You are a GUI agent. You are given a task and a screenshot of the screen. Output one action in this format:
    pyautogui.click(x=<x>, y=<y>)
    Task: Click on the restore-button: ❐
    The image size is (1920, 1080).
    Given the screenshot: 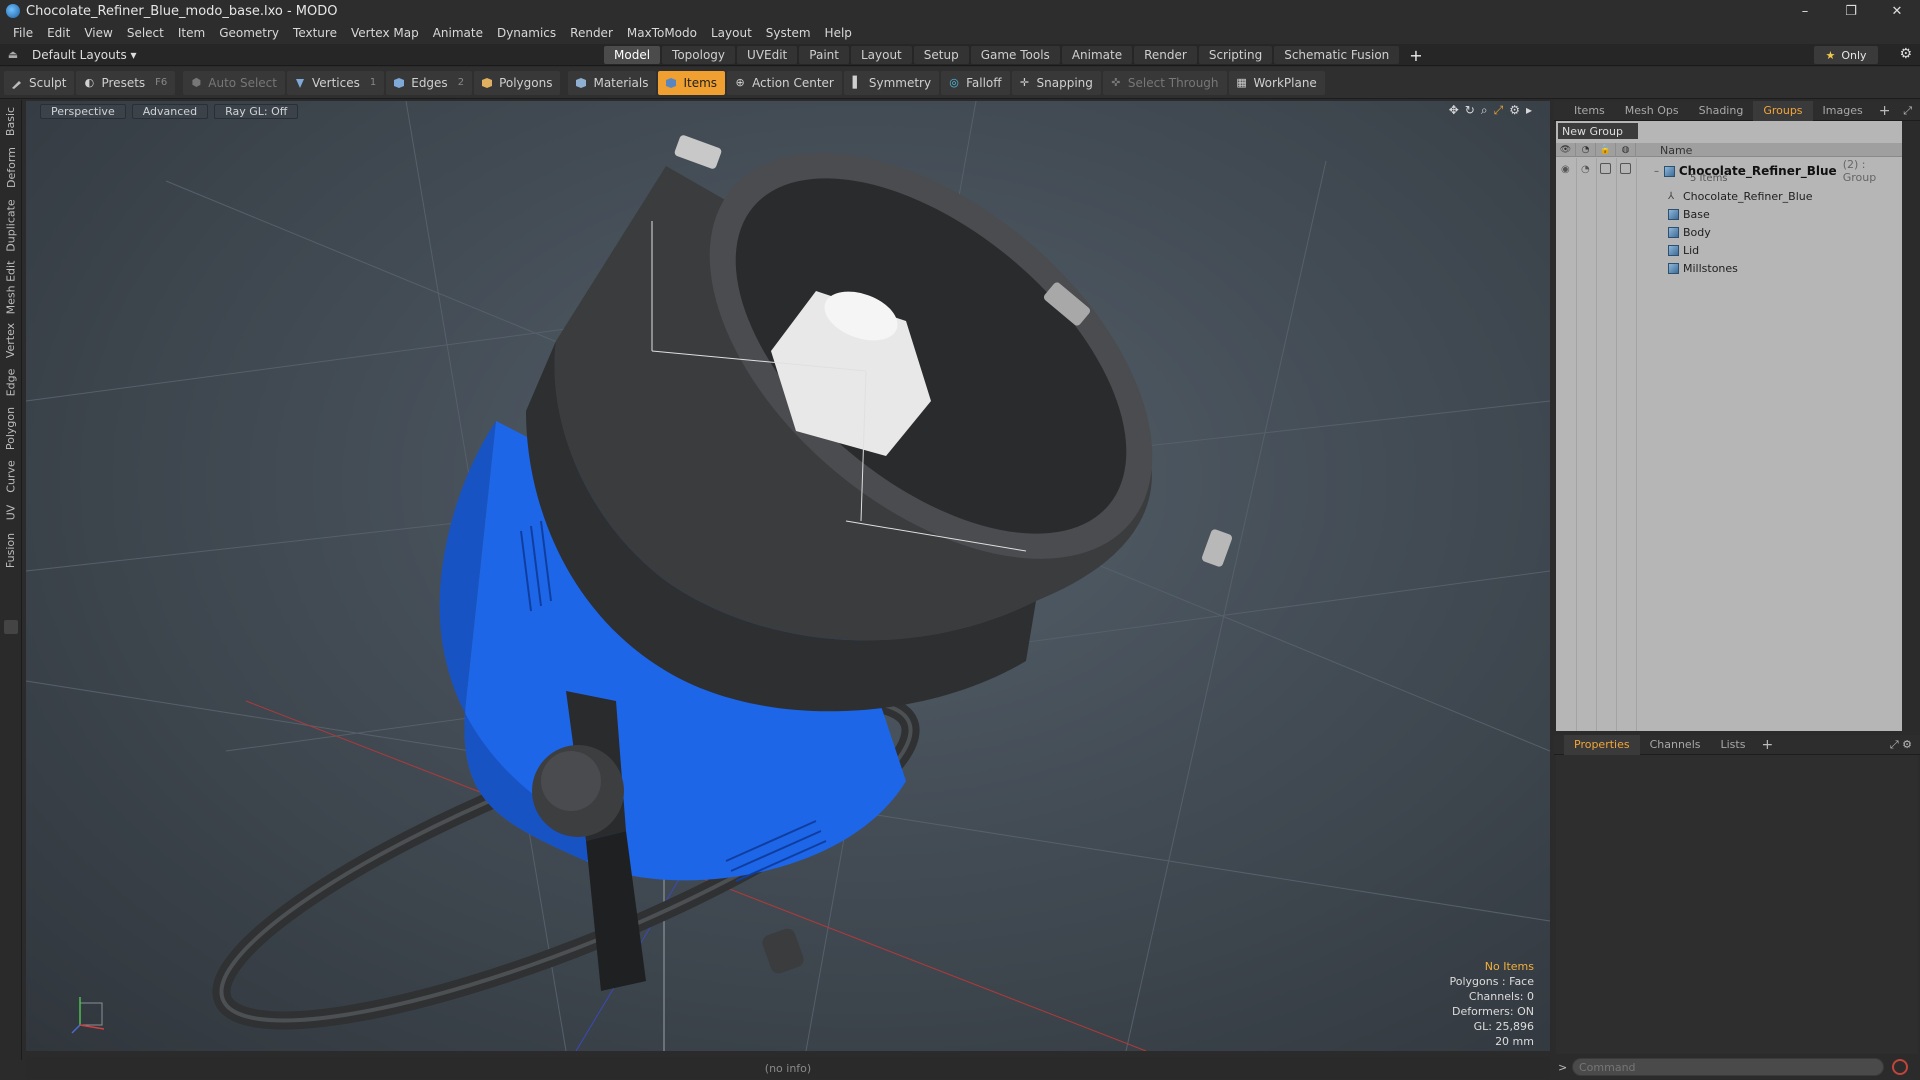 What is the action you would take?
    pyautogui.click(x=1851, y=11)
    